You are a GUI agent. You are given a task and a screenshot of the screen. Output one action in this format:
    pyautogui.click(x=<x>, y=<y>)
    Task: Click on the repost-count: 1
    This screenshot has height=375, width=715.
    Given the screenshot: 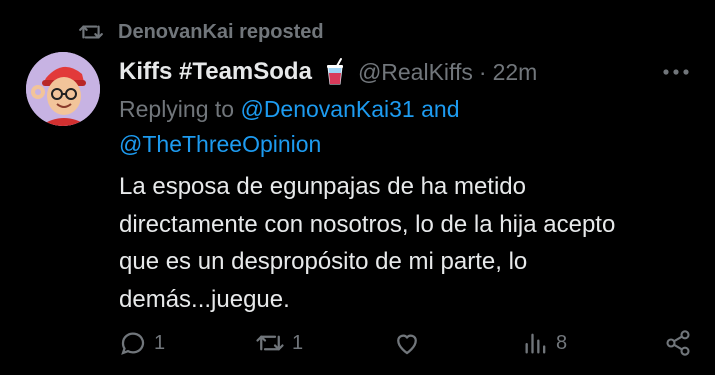 What is the action you would take?
    pyautogui.click(x=298, y=342)
    